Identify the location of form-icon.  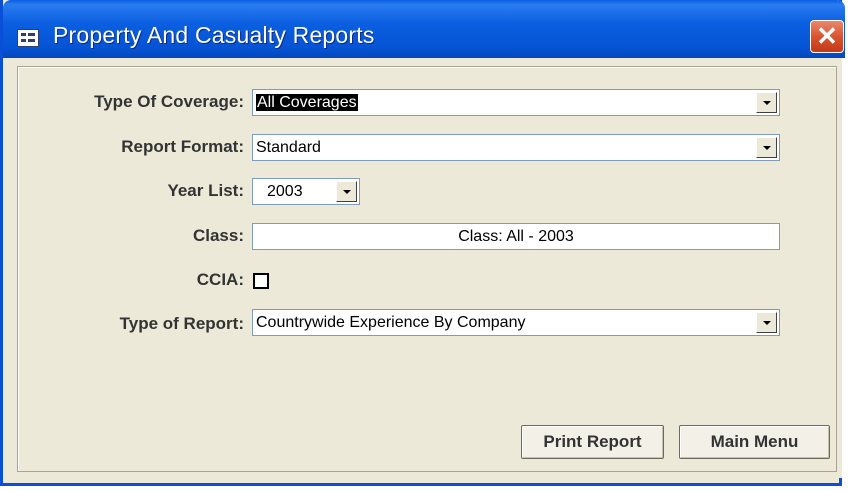
(28, 38).